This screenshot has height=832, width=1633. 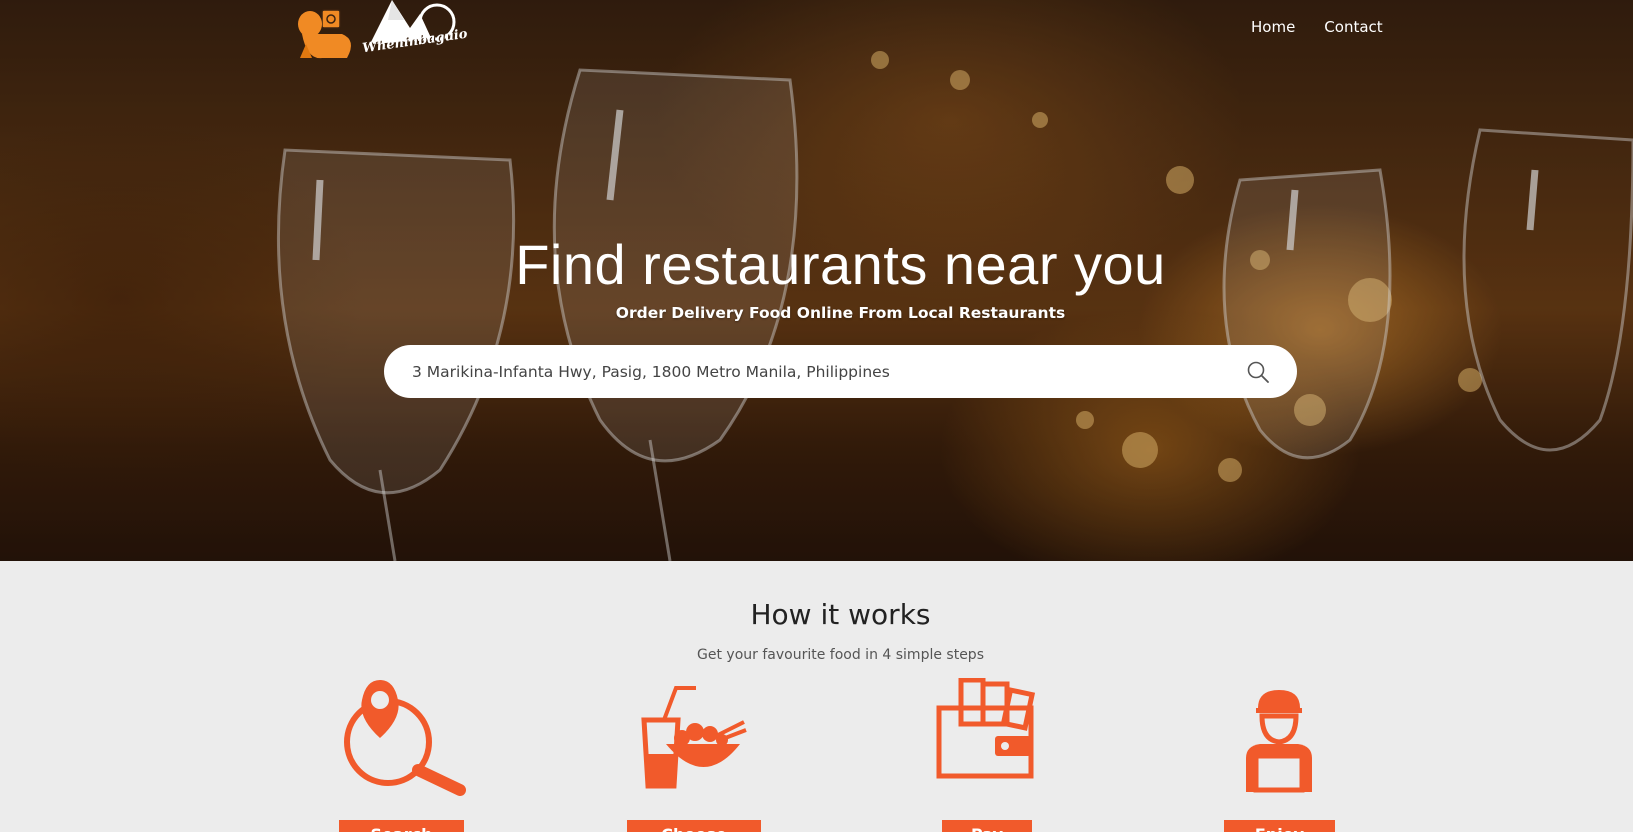 I want to click on how-it-works-title: How it works, so click(x=840, y=614).